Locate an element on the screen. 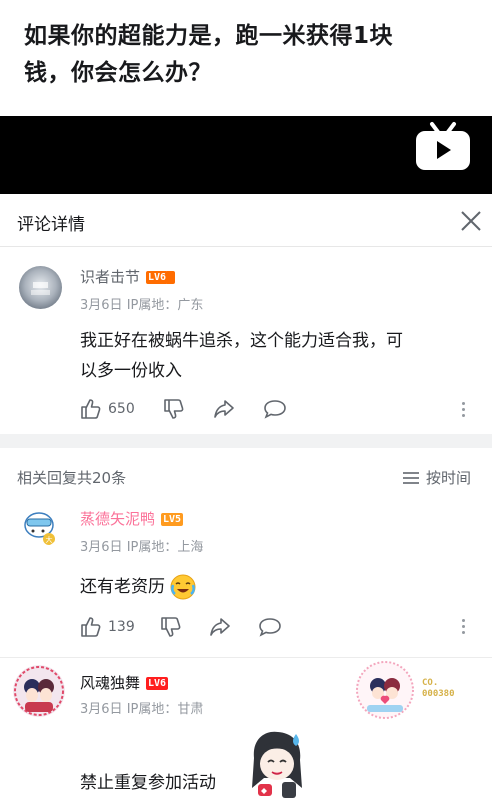 This screenshot has height=804, width=492. reply-ip: IP属地：甘肃 is located at coordinates (165, 709).